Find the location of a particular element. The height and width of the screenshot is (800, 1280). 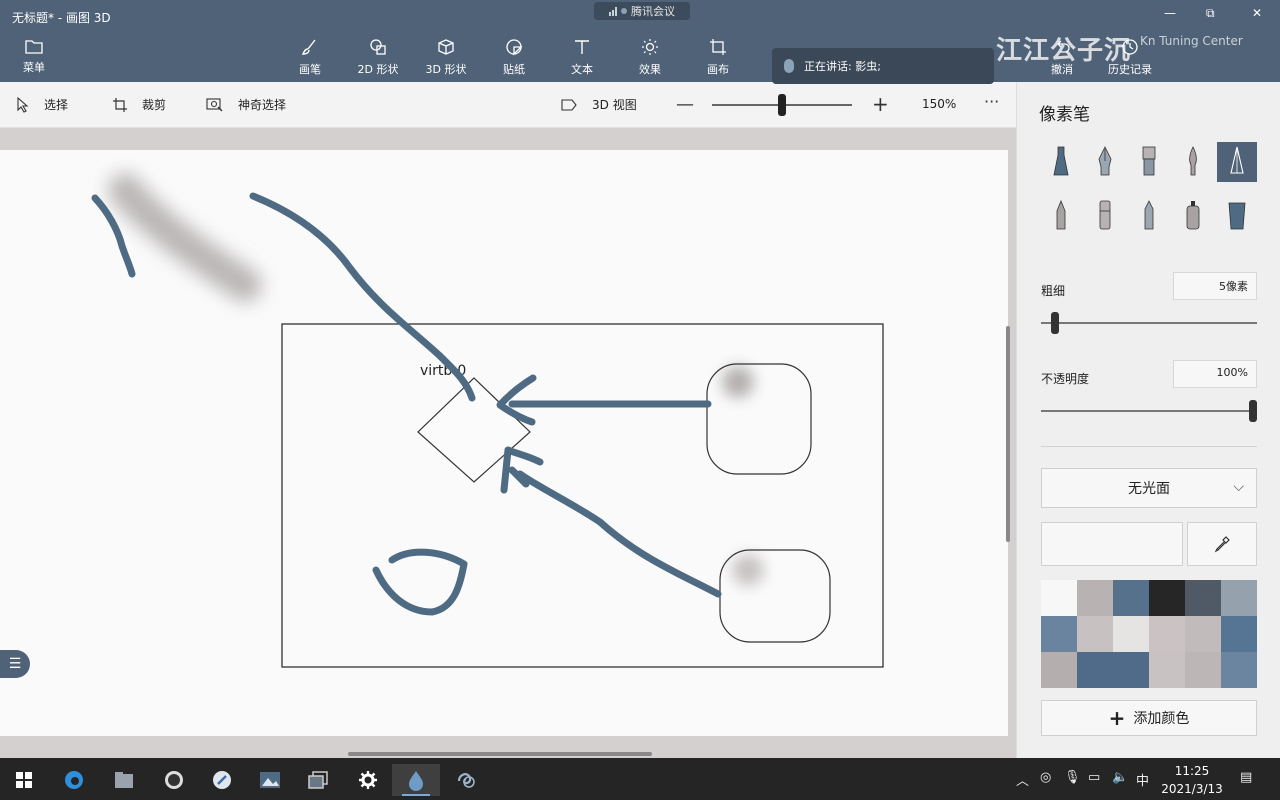

pixel-pen-brush is located at coordinates (1237, 162).